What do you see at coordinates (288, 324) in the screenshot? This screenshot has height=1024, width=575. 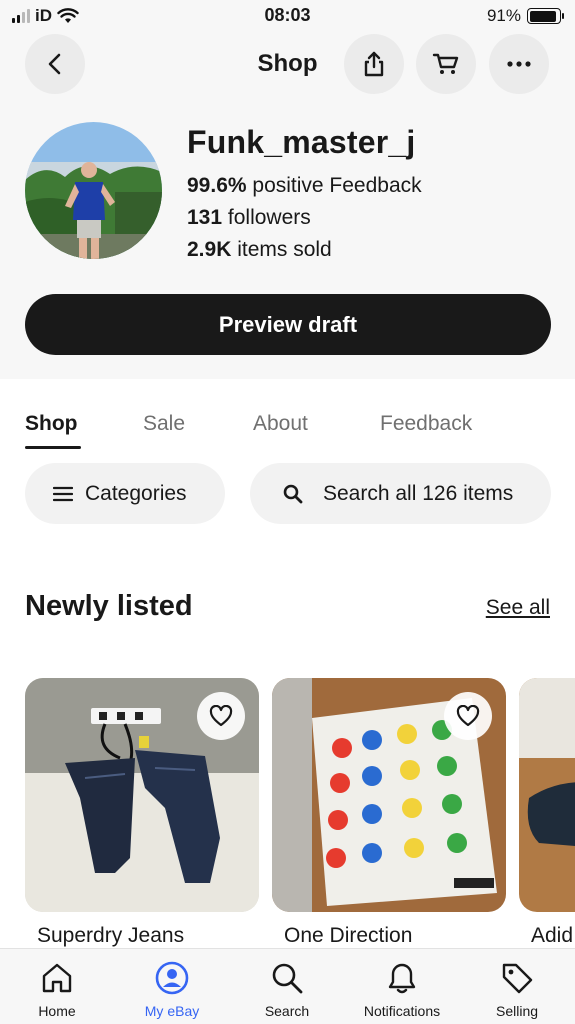 I see `preview-draft-button: Preview draft` at bounding box center [288, 324].